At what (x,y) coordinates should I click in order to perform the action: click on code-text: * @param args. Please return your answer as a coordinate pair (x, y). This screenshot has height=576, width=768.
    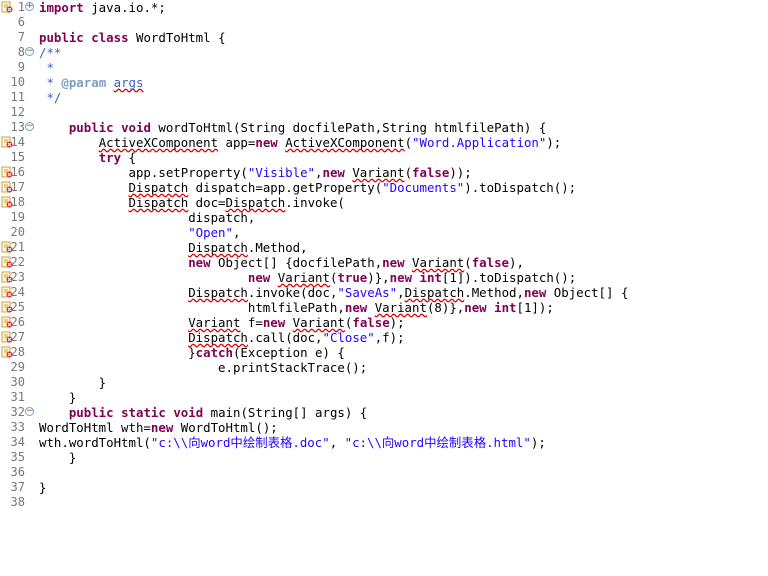
    Looking at the image, I should click on (91, 82).